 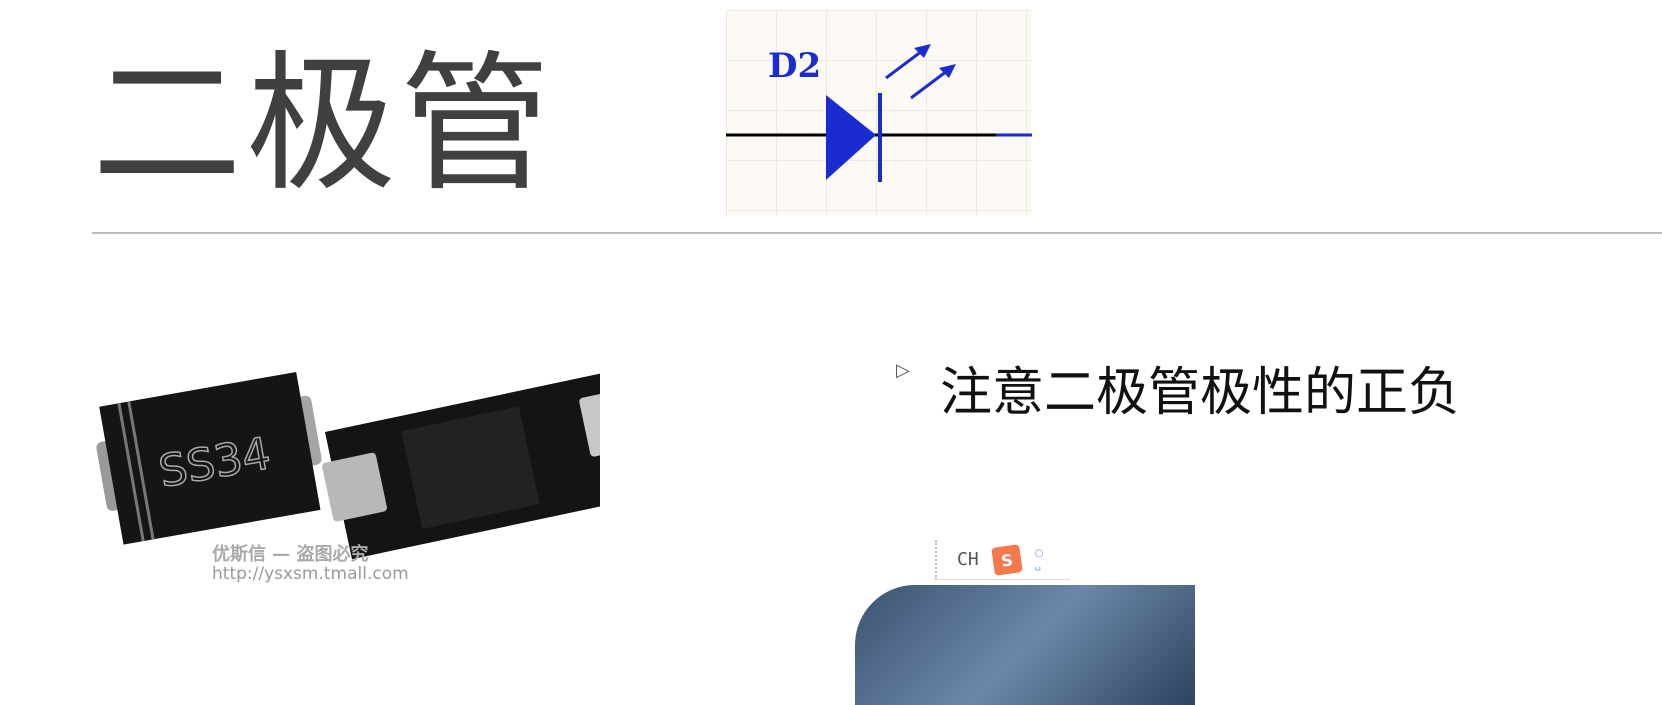 I want to click on ime-toolbar: CH S ○ ␣, so click(x=1002, y=560).